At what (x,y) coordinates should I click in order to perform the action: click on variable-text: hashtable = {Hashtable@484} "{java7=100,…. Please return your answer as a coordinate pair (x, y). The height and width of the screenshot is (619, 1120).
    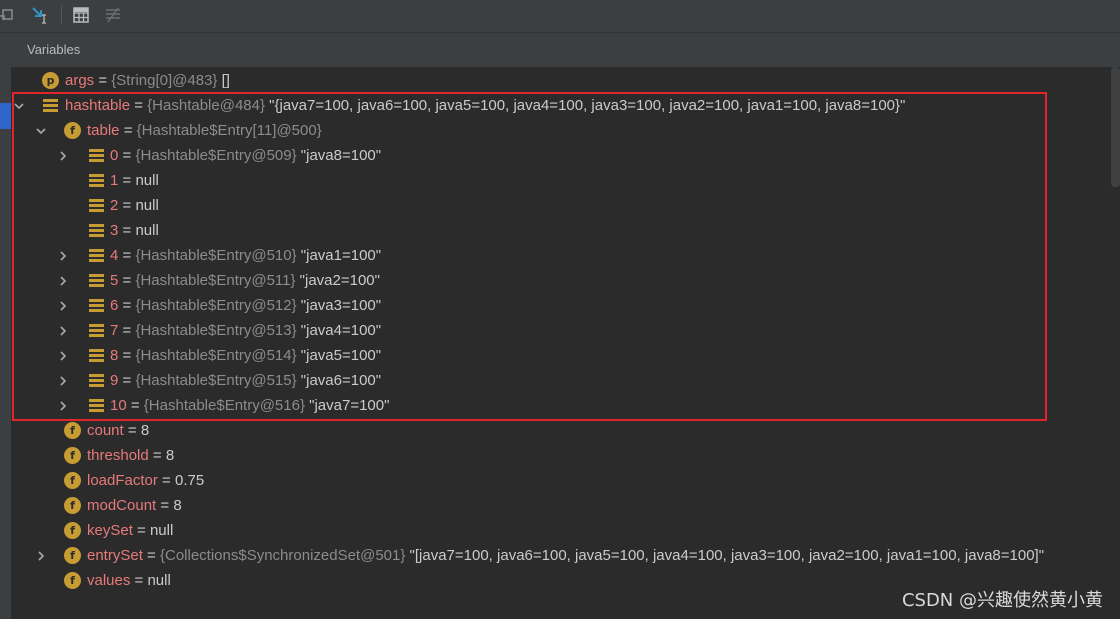
    Looking at the image, I should click on (485, 105).